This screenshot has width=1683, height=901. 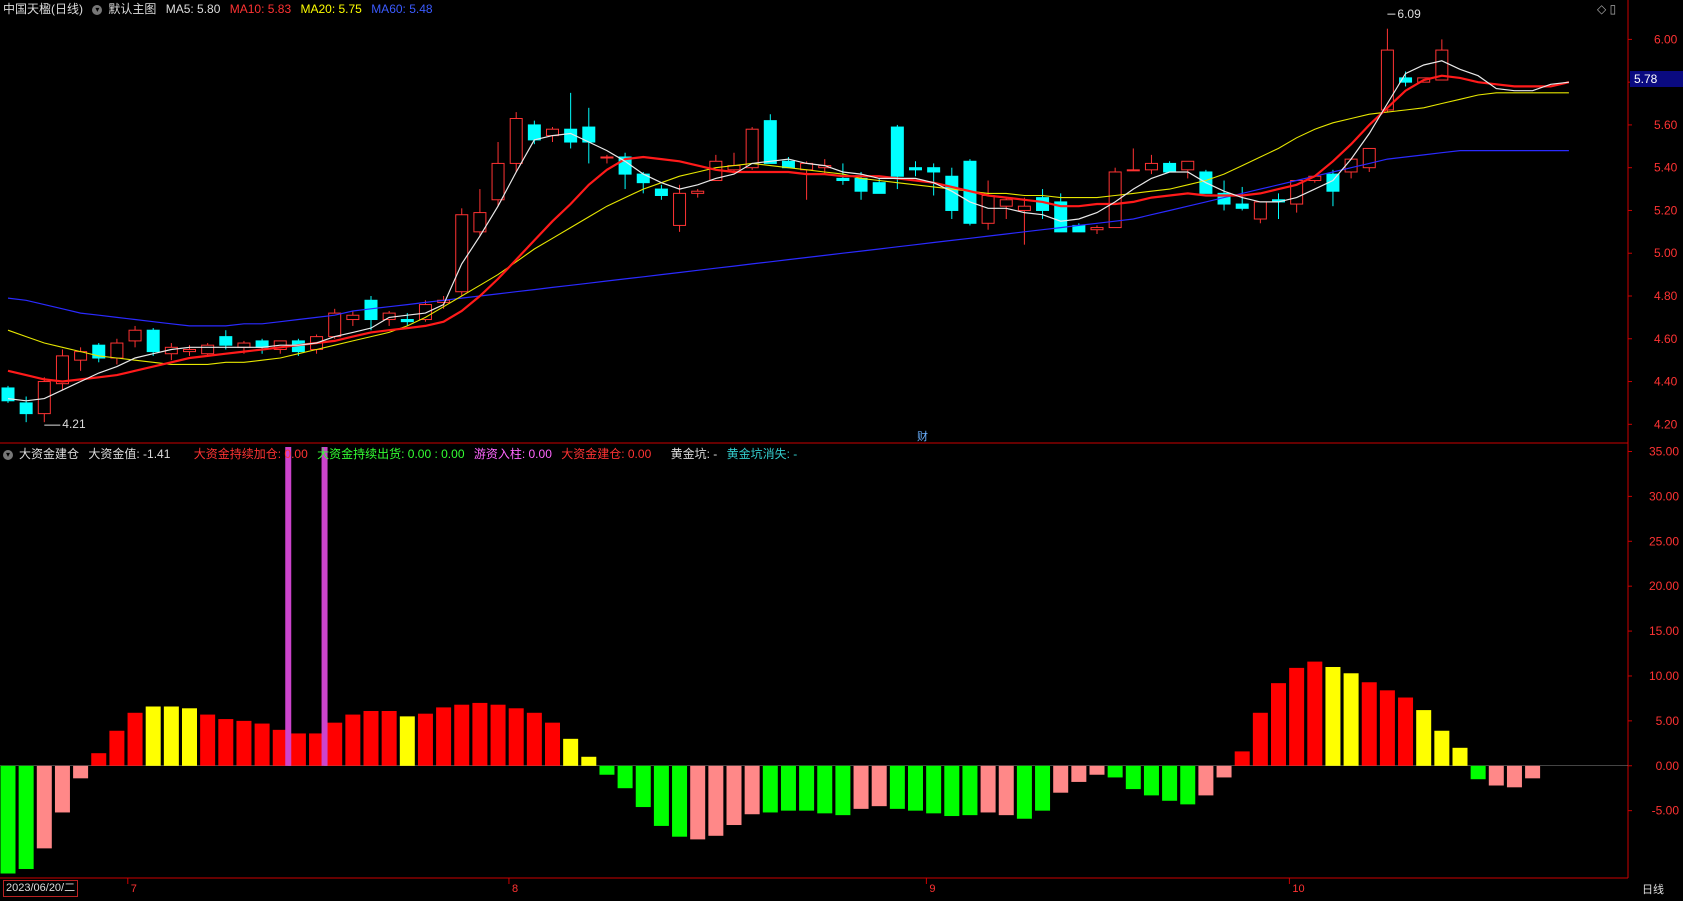 What do you see at coordinates (1666, 339) in the screenshot?
I see `y-tick-label: 4.60` at bounding box center [1666, 339].